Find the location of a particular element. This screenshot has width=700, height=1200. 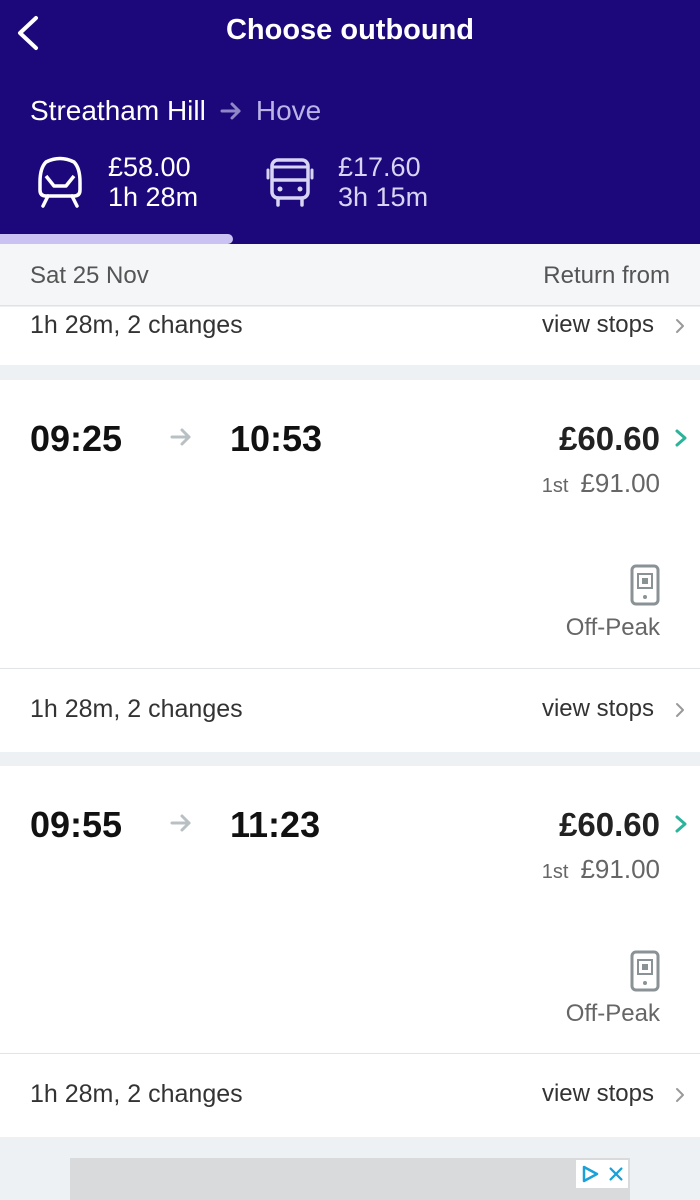

mode-tab-train: £58.00 1h 28m is located at coordinates (117, 182).